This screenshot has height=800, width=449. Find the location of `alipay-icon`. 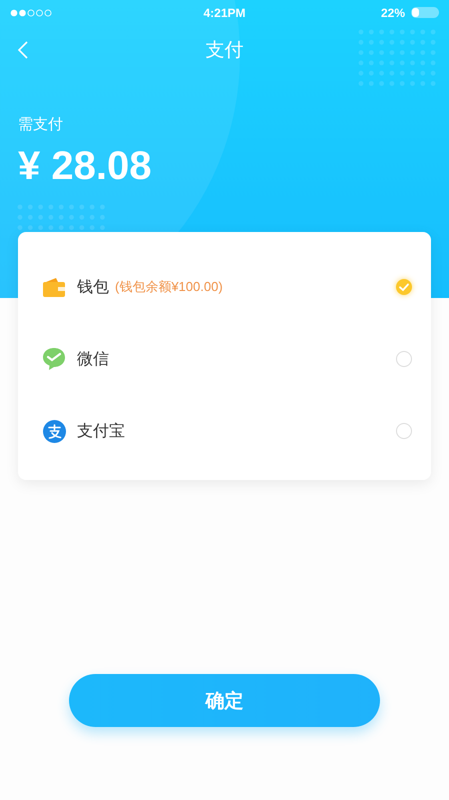

alipay-icon is located at coordinates (54, 431).